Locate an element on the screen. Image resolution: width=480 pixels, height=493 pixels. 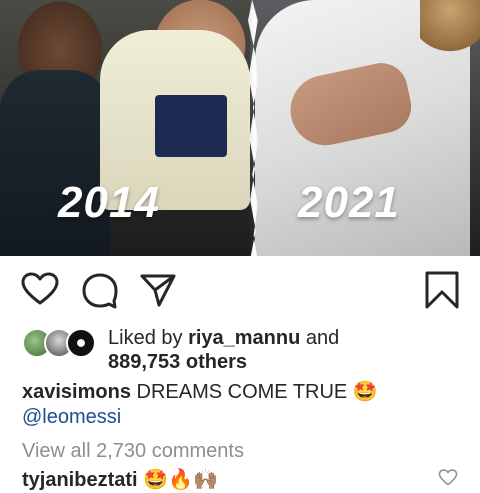
photo-2014-shirt-print is located at coordinates (191, 126).